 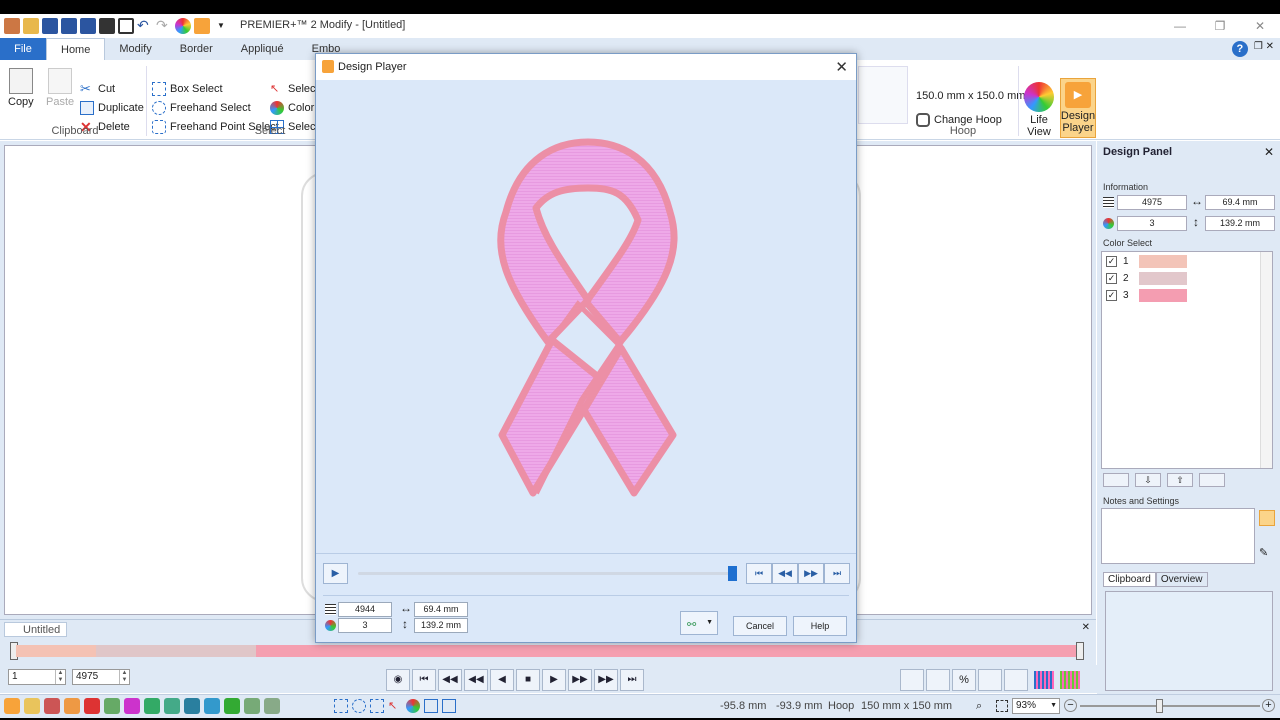 What do you see at coordinates (50, 26) in the screenshot?
I see `save-icon` at bounding box center [50, 26].